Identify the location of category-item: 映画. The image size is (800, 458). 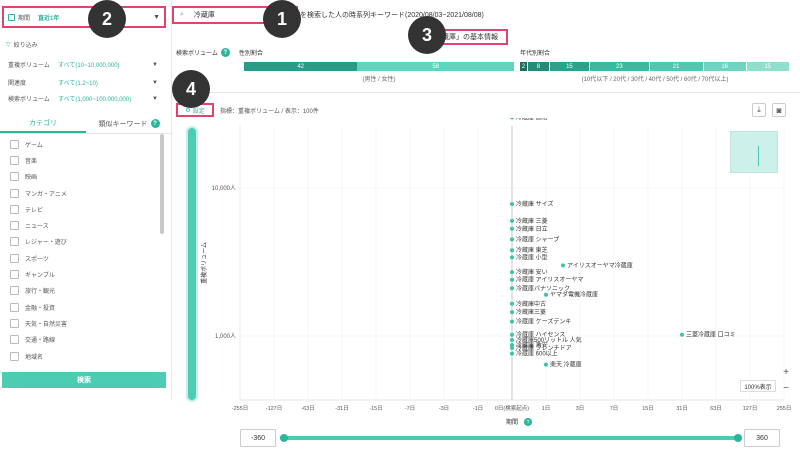
(80, 177).